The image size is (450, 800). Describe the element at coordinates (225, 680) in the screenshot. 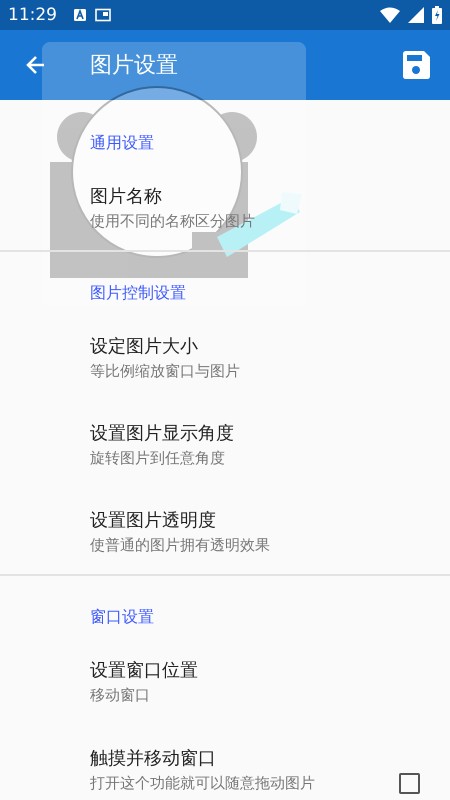

I see `setting-item: 设置窗口位置 移动窗口` at that location.